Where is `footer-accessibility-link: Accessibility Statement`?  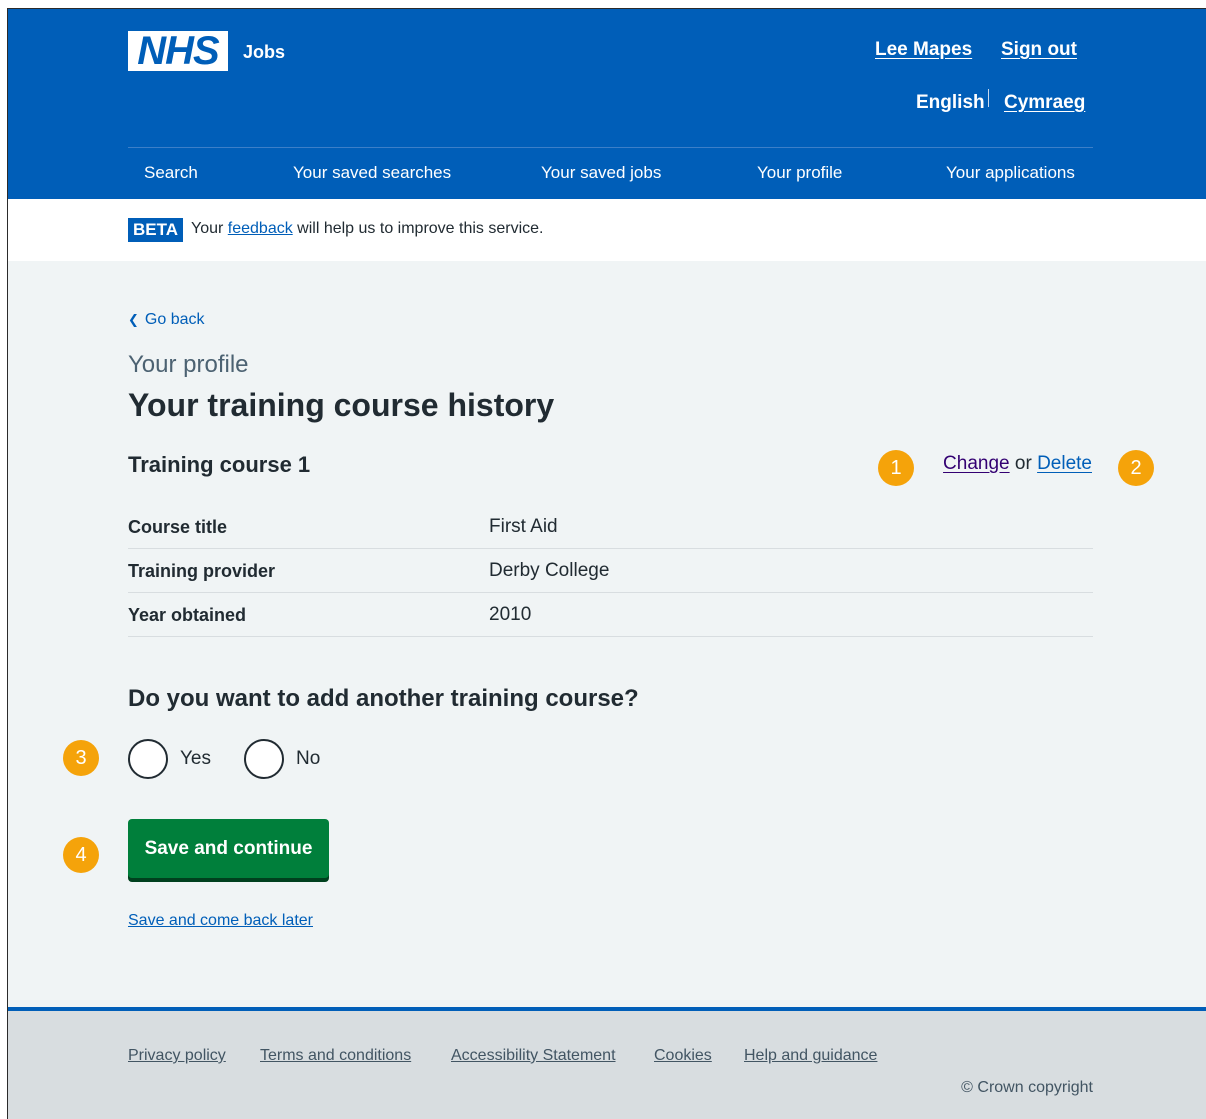
footer-accessibility-link: Accessibility Statement is located at coordinates (533, 1056).